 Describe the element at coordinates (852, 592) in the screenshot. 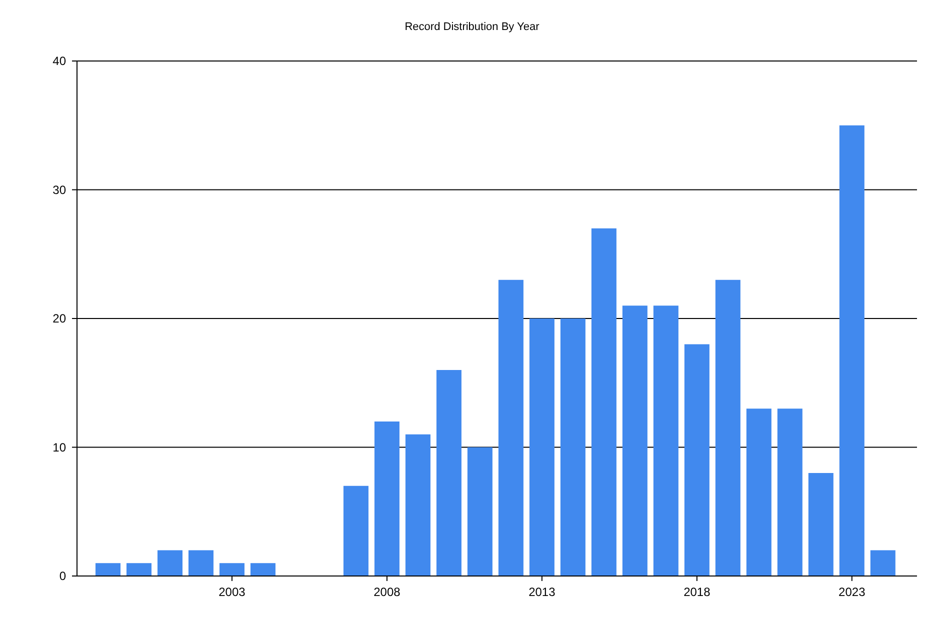

I see `x-tick-label: 2023` at that location.